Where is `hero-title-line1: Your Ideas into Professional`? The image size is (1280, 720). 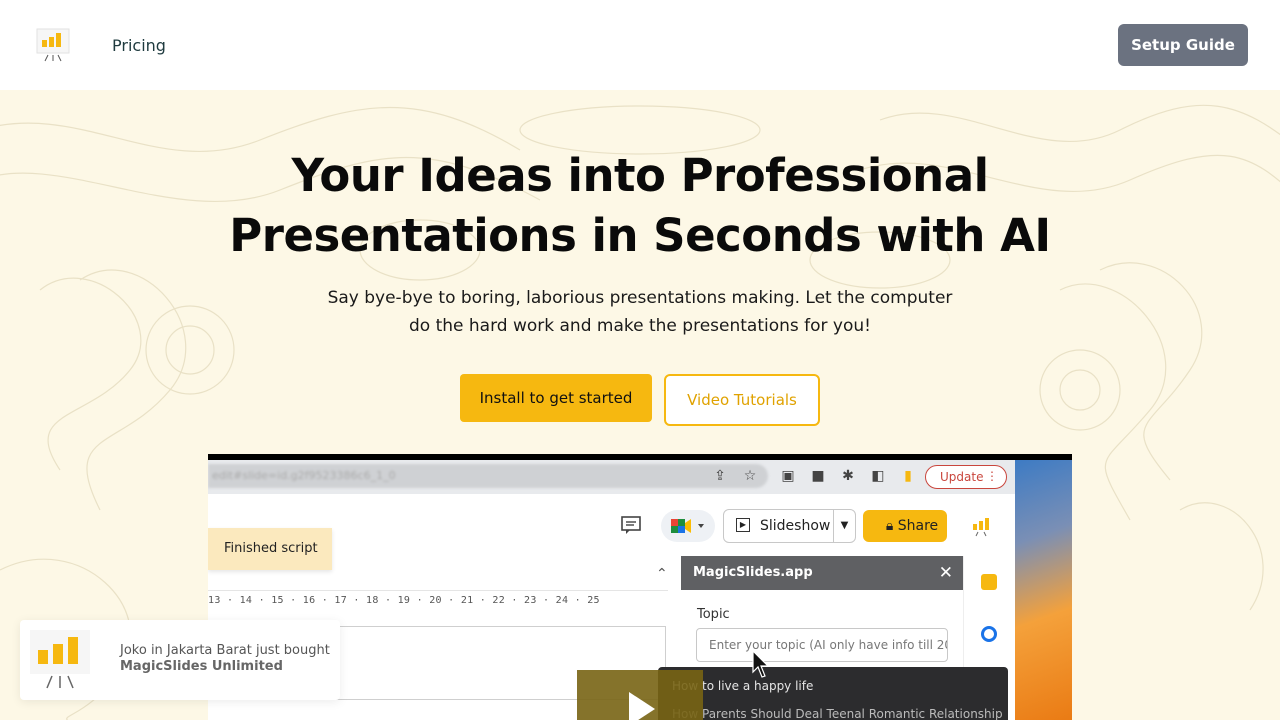 hero-title-line1: Your Ideas into Professional is located at coordinates (640, 175).